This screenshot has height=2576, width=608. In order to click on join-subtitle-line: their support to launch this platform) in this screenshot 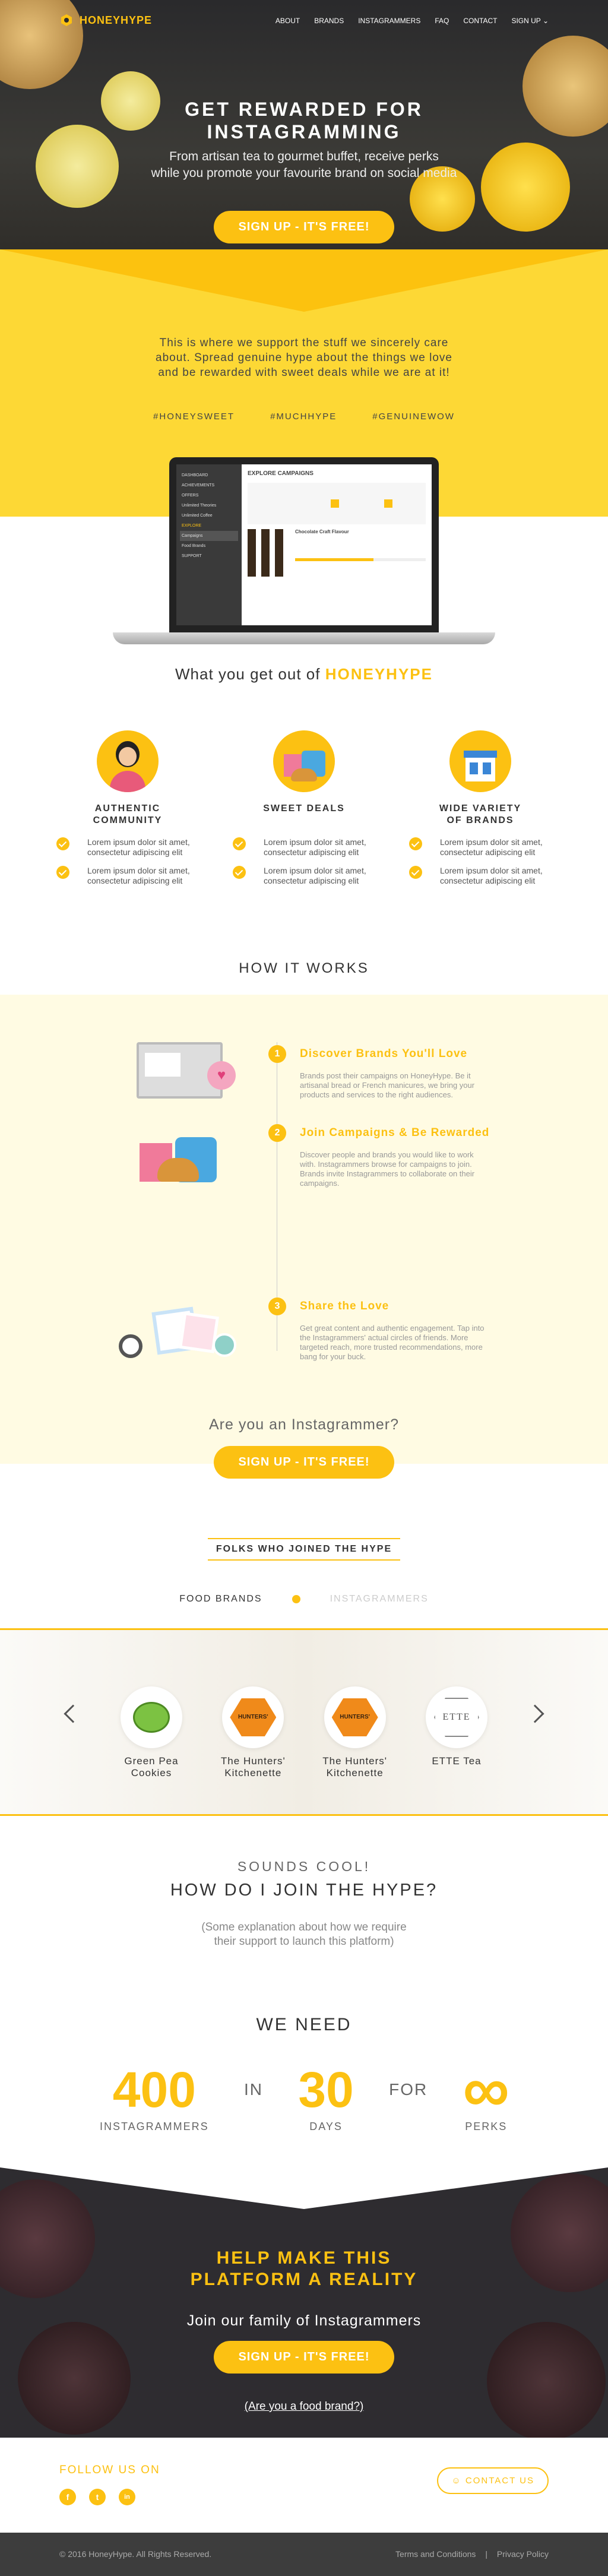, I will do `click(304, 1941)`.